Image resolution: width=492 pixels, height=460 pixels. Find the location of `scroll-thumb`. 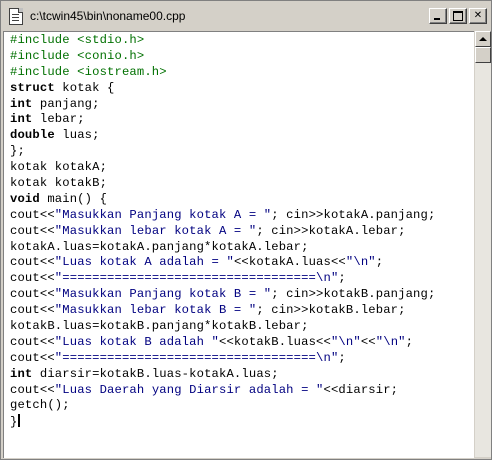

scroll-thumb is located at coordinates (483, 55).